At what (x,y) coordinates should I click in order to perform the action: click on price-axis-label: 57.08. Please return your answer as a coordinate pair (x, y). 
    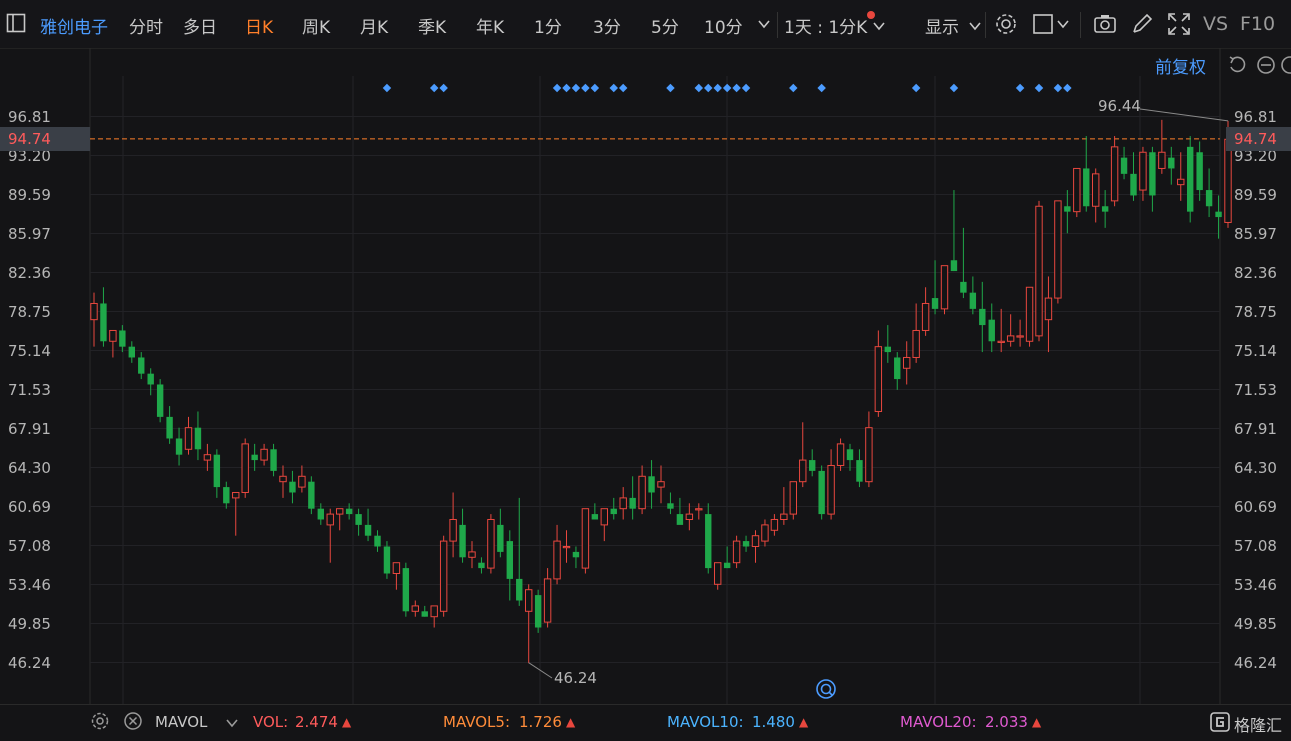
    Looking at the image, I should click on (1255, 546).